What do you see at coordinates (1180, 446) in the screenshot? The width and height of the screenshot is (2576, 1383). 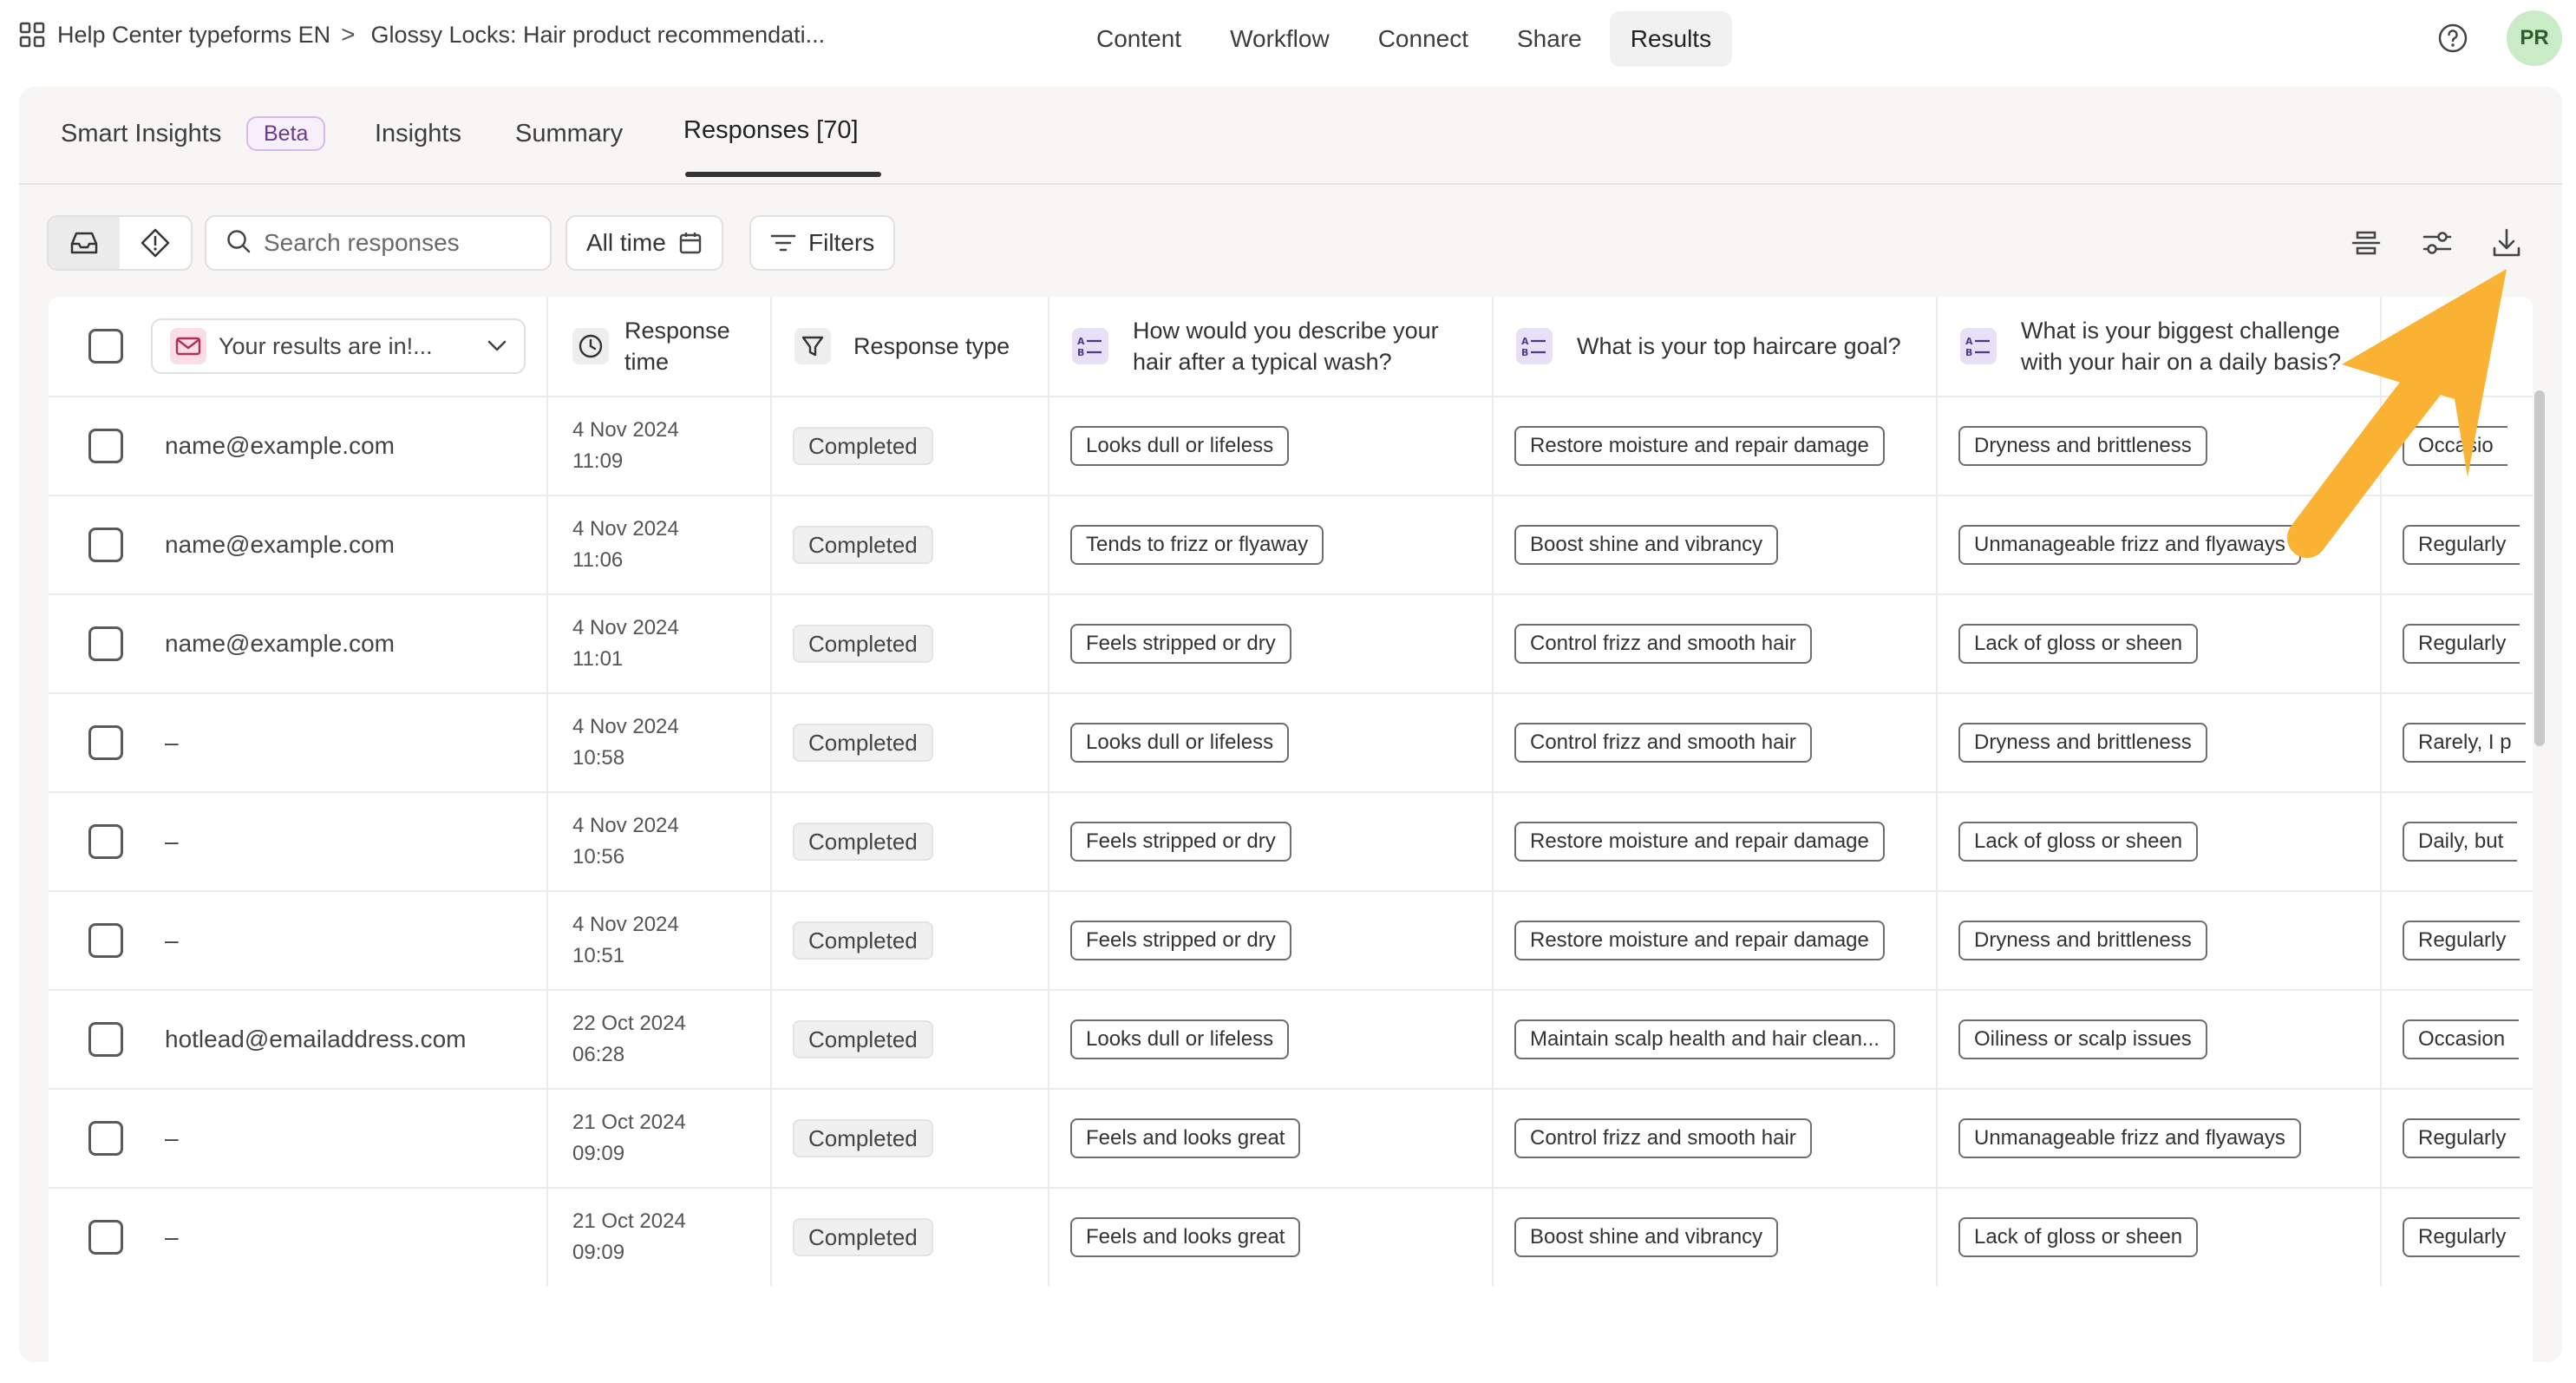 I see `answer-q1: Looks dull or lifeless` at bounding box center [1180, 446].